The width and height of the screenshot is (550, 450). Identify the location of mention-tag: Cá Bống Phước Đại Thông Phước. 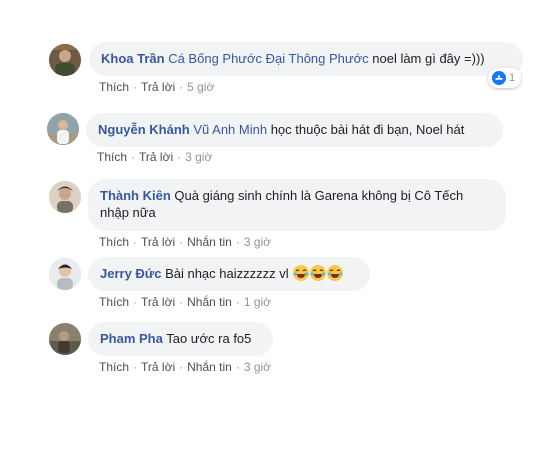
(268, 58).